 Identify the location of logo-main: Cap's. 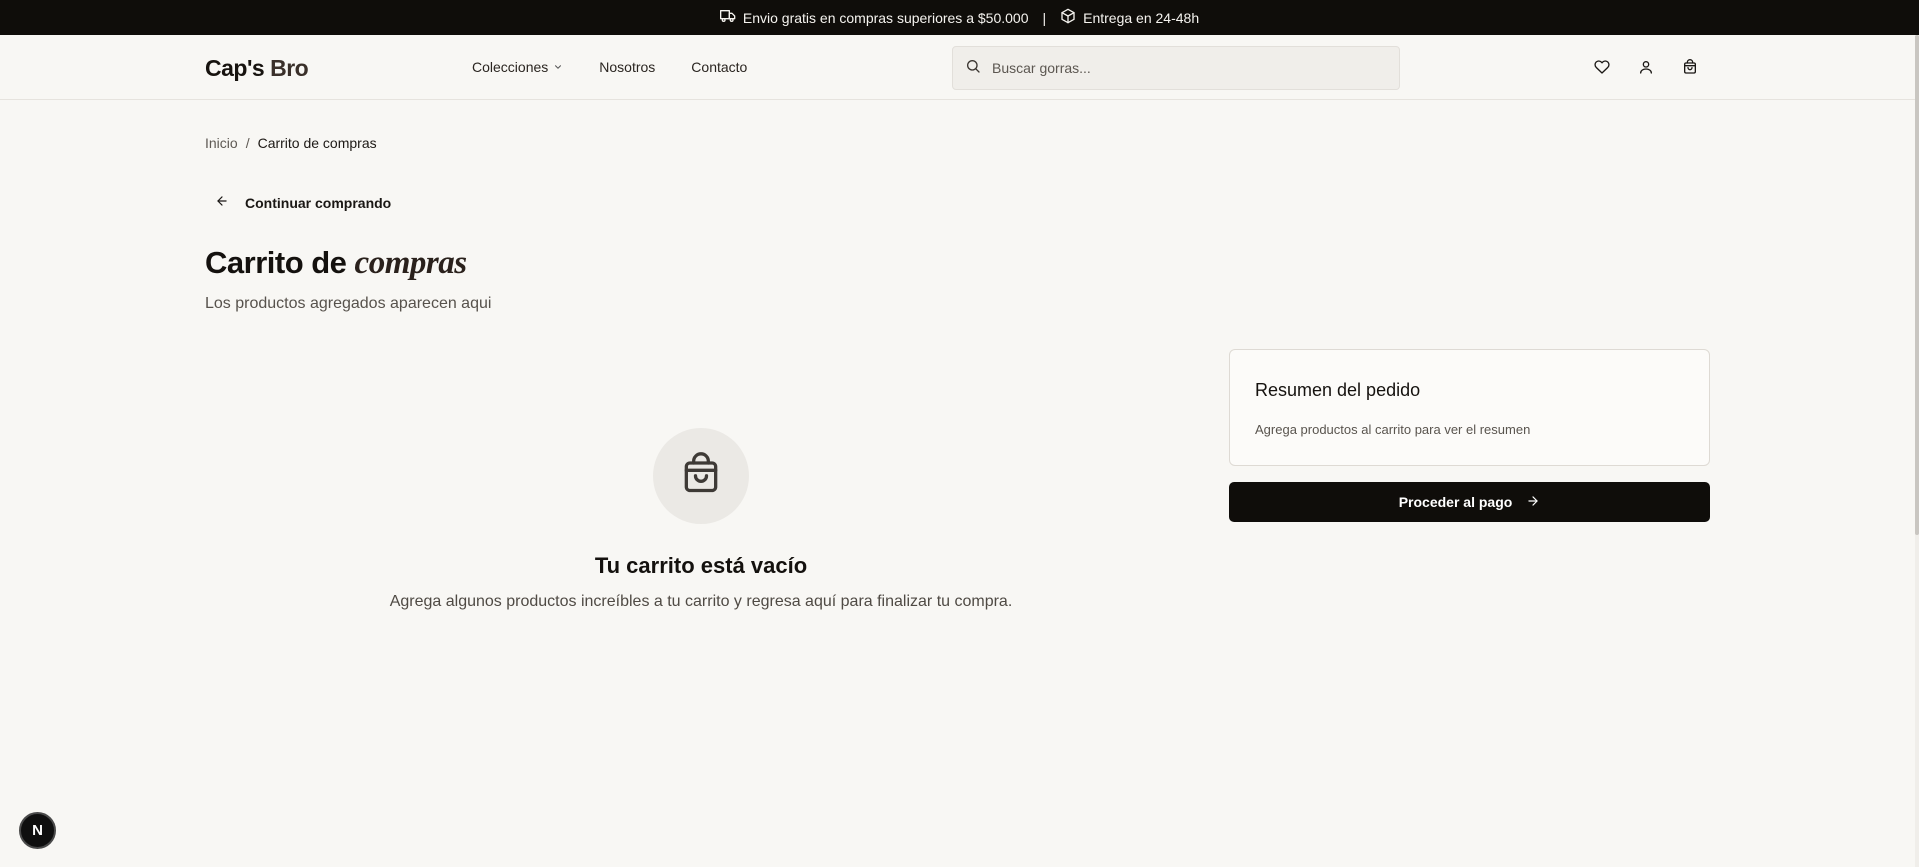
(235, 68).